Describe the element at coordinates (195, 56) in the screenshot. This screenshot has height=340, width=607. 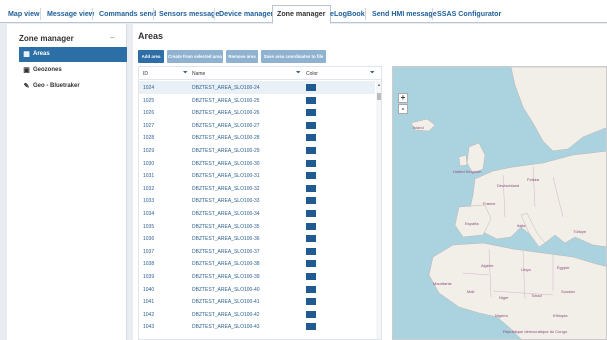
I see `create-from-selected-area-button: Create from selected area` at that location.